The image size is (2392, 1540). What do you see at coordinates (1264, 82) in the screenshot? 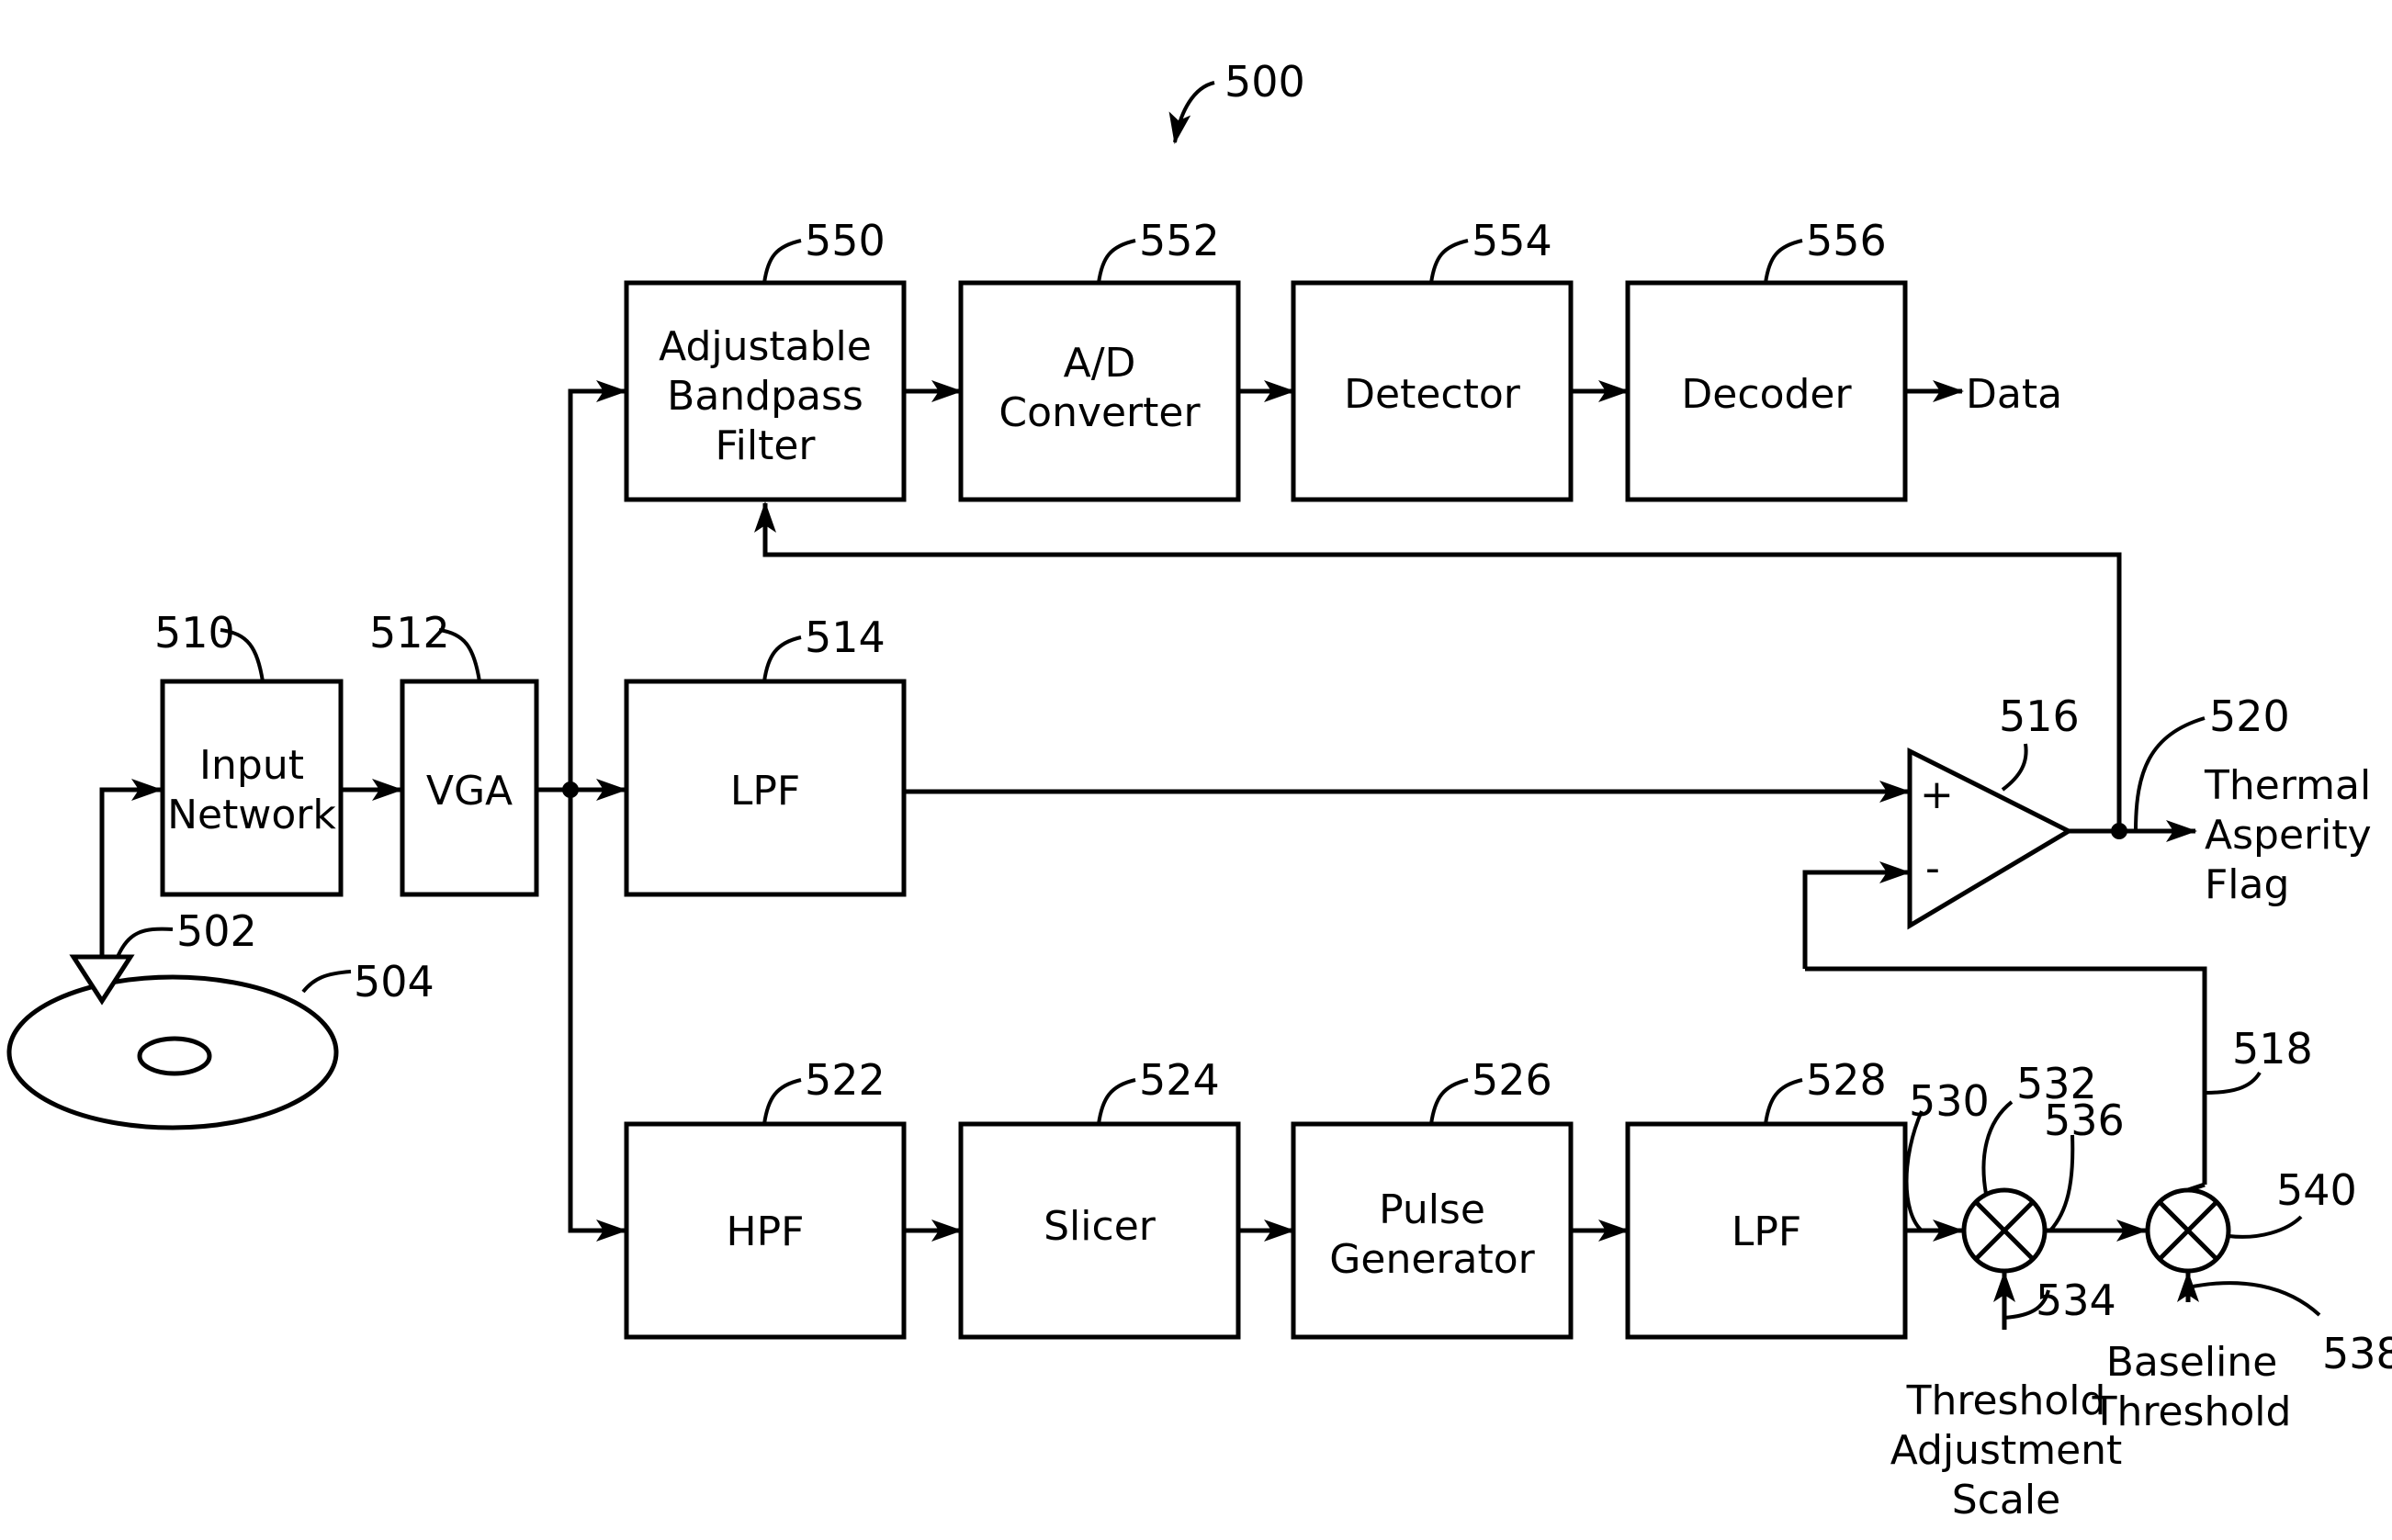
I see `figure-ref-label: 500` at bounding box center [1264, 82].